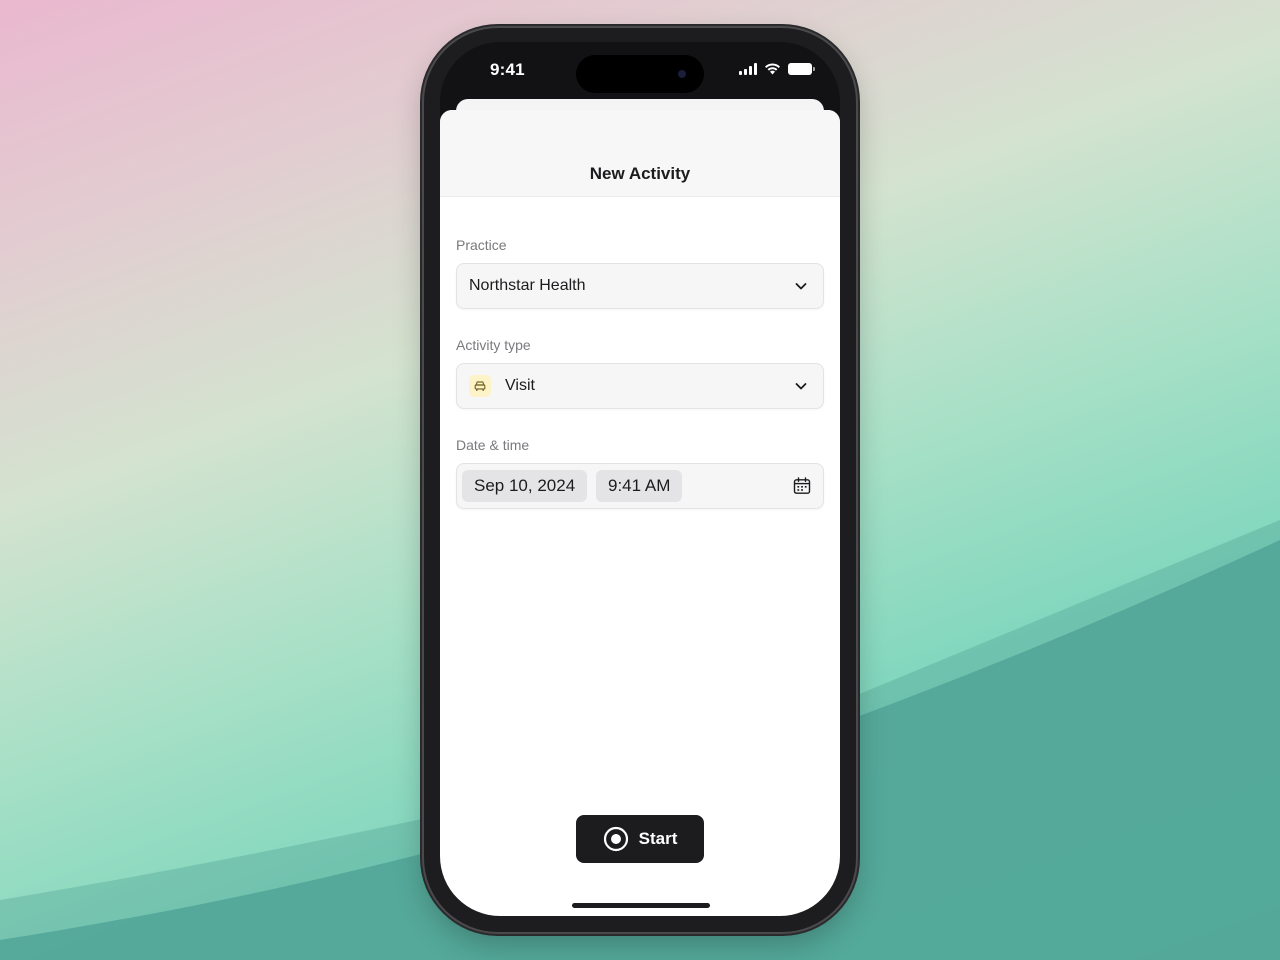 Image resolution: width=1280 pixels, height=960 pixels. I want to click on activity-type-select: Visit, so click(640, 386).